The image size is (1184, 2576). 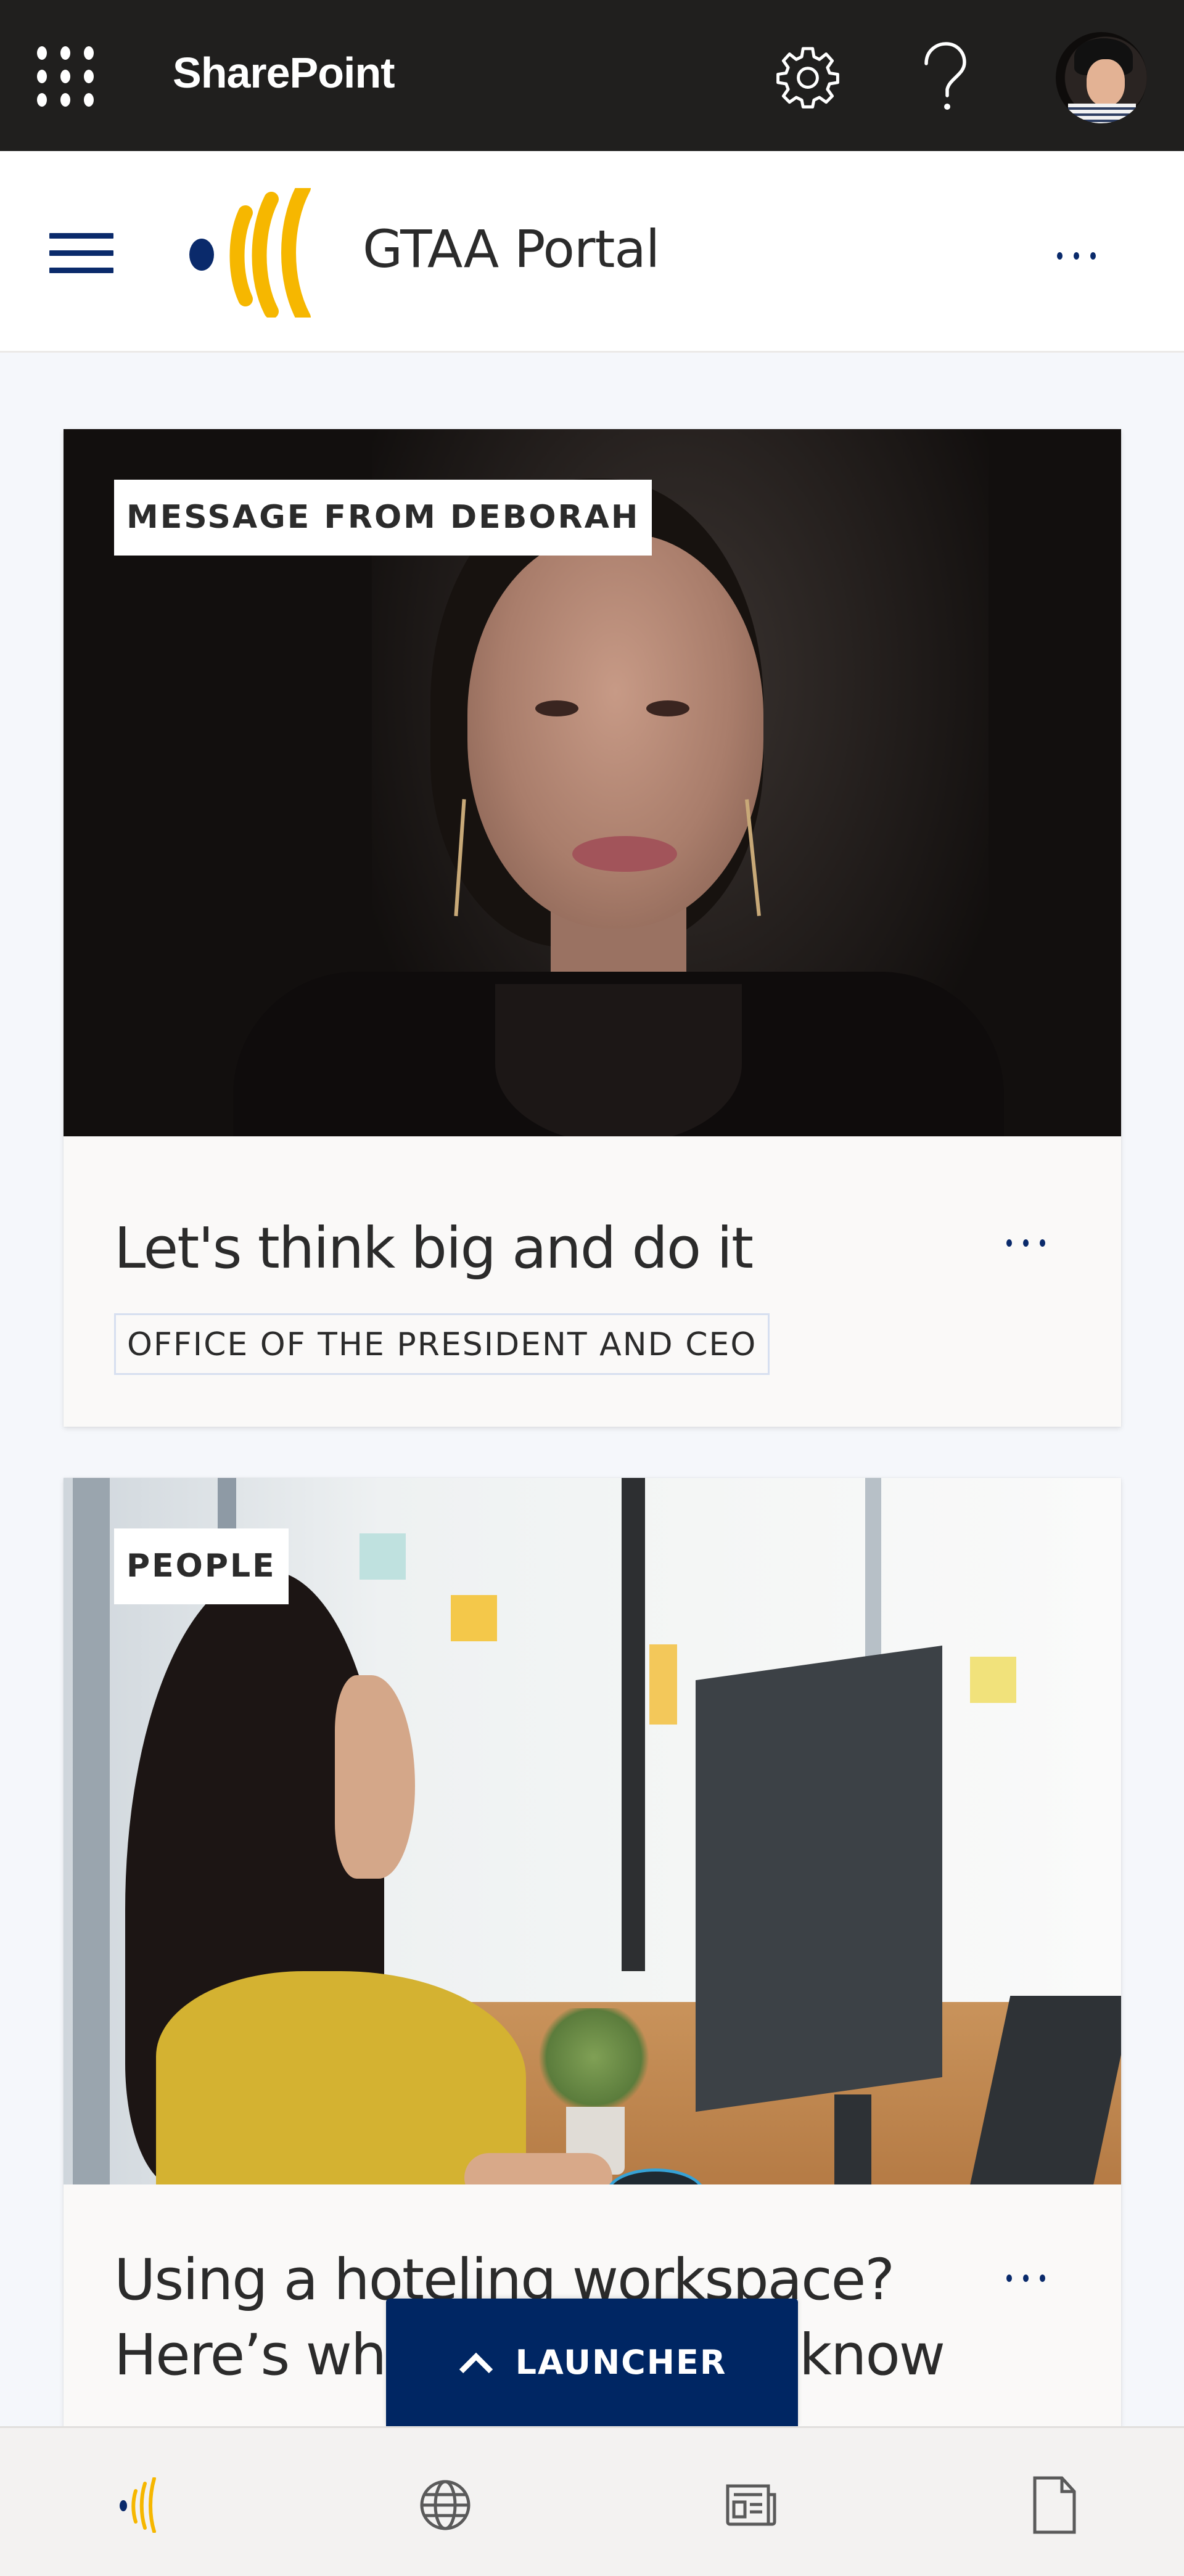 I want to click on category-label: PEOPLE, so click(x=202, y=1566).